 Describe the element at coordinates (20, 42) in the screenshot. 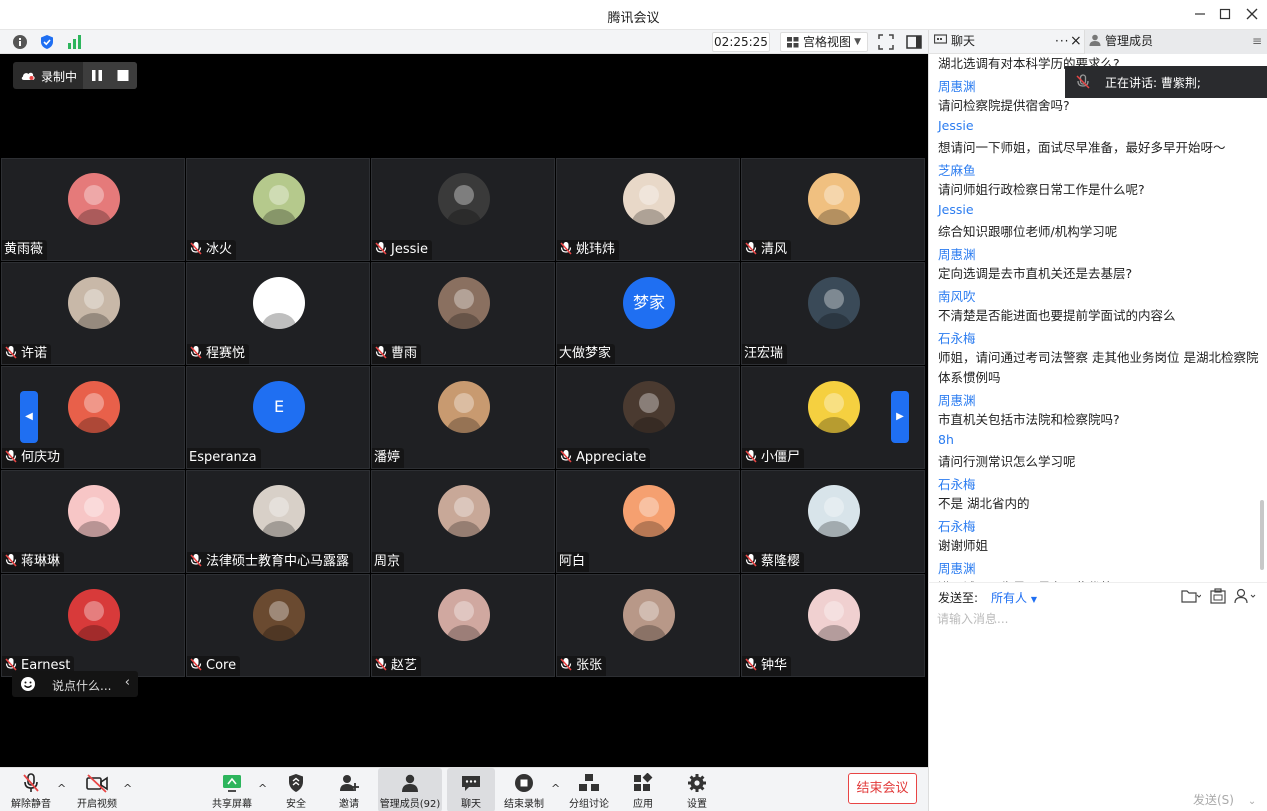

I see `info-icon` at that location.